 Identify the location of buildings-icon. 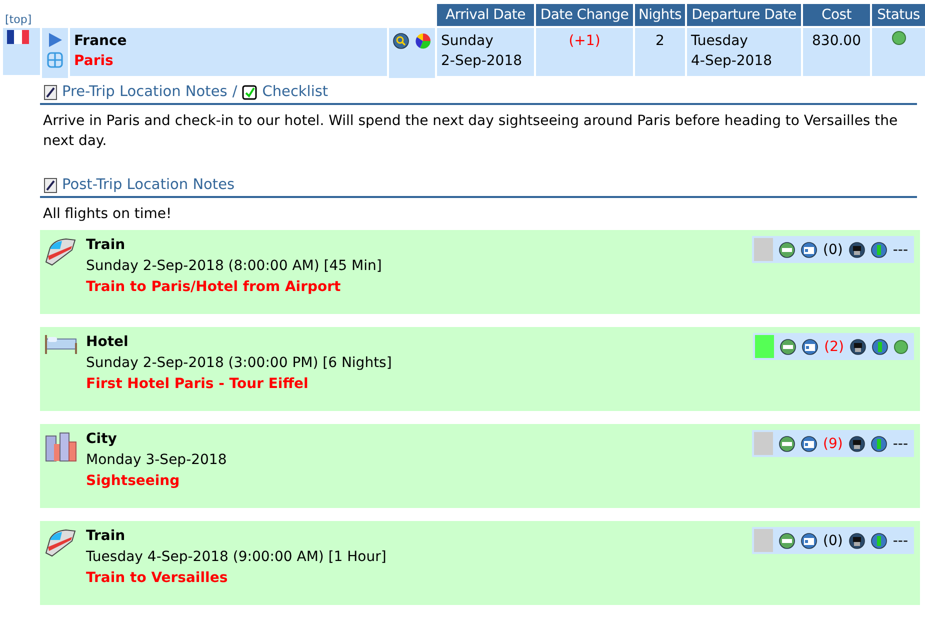
(61, 446).